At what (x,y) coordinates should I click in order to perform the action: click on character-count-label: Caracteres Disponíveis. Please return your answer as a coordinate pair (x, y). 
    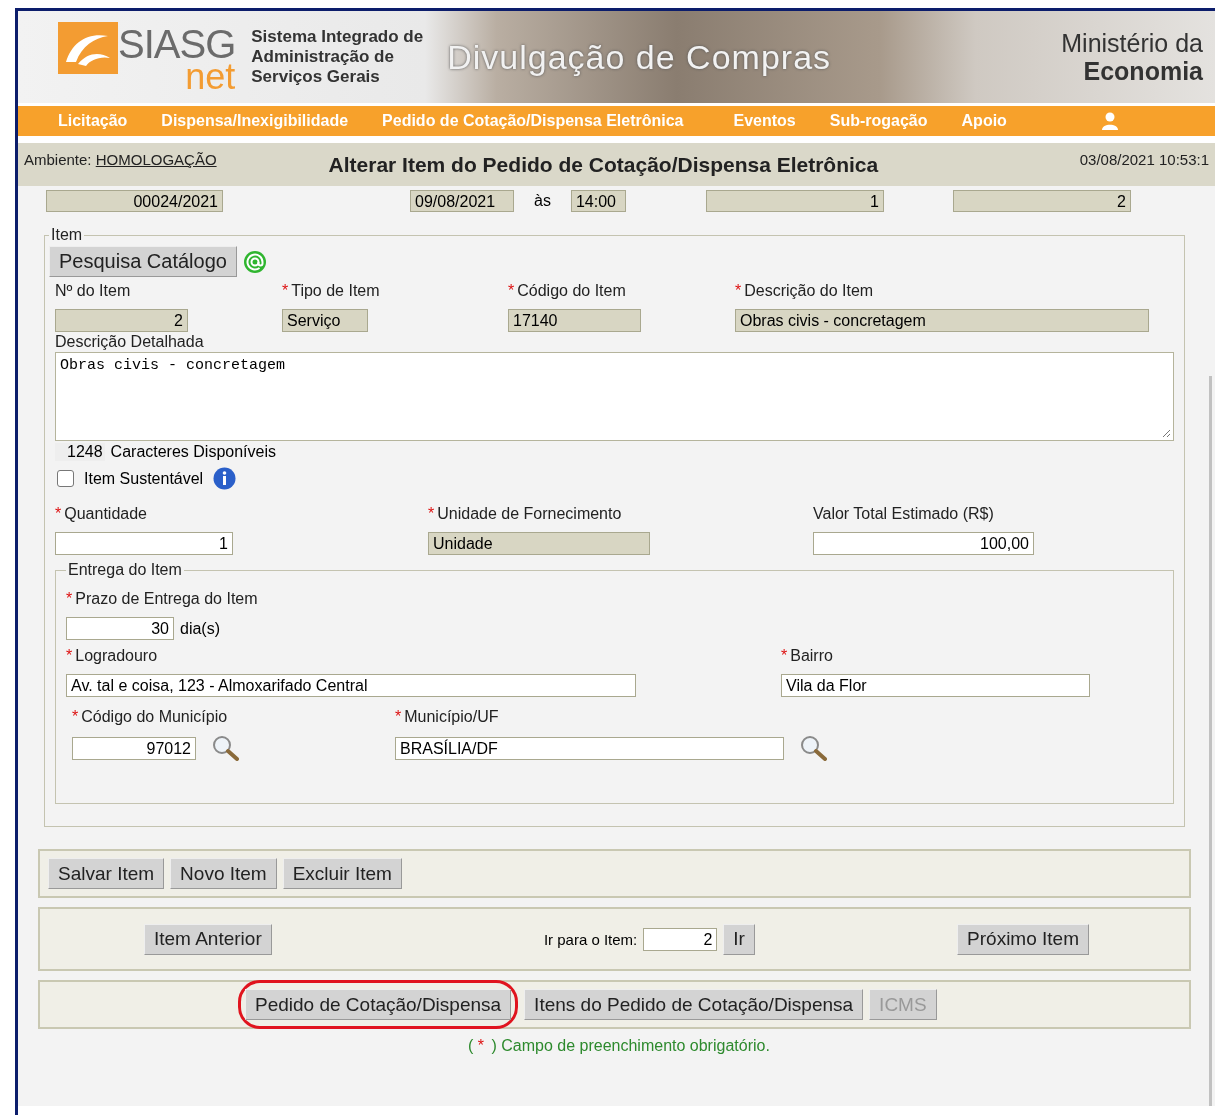
    Looking at the image, I should click on (193, 452).